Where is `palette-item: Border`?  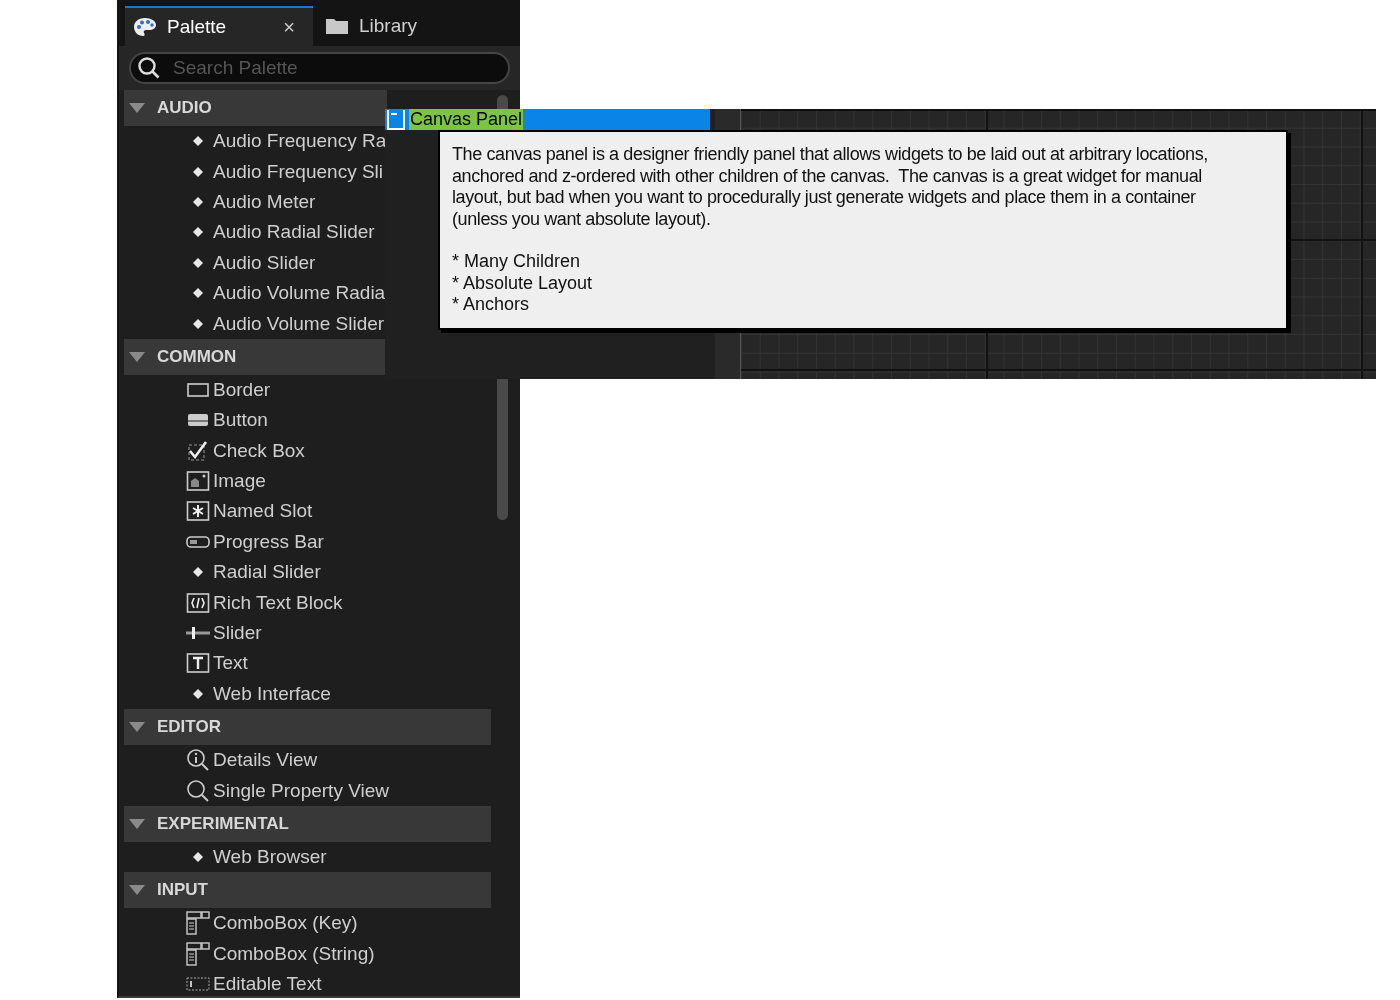
palette-item: Border is located at coordinates (307, 390).